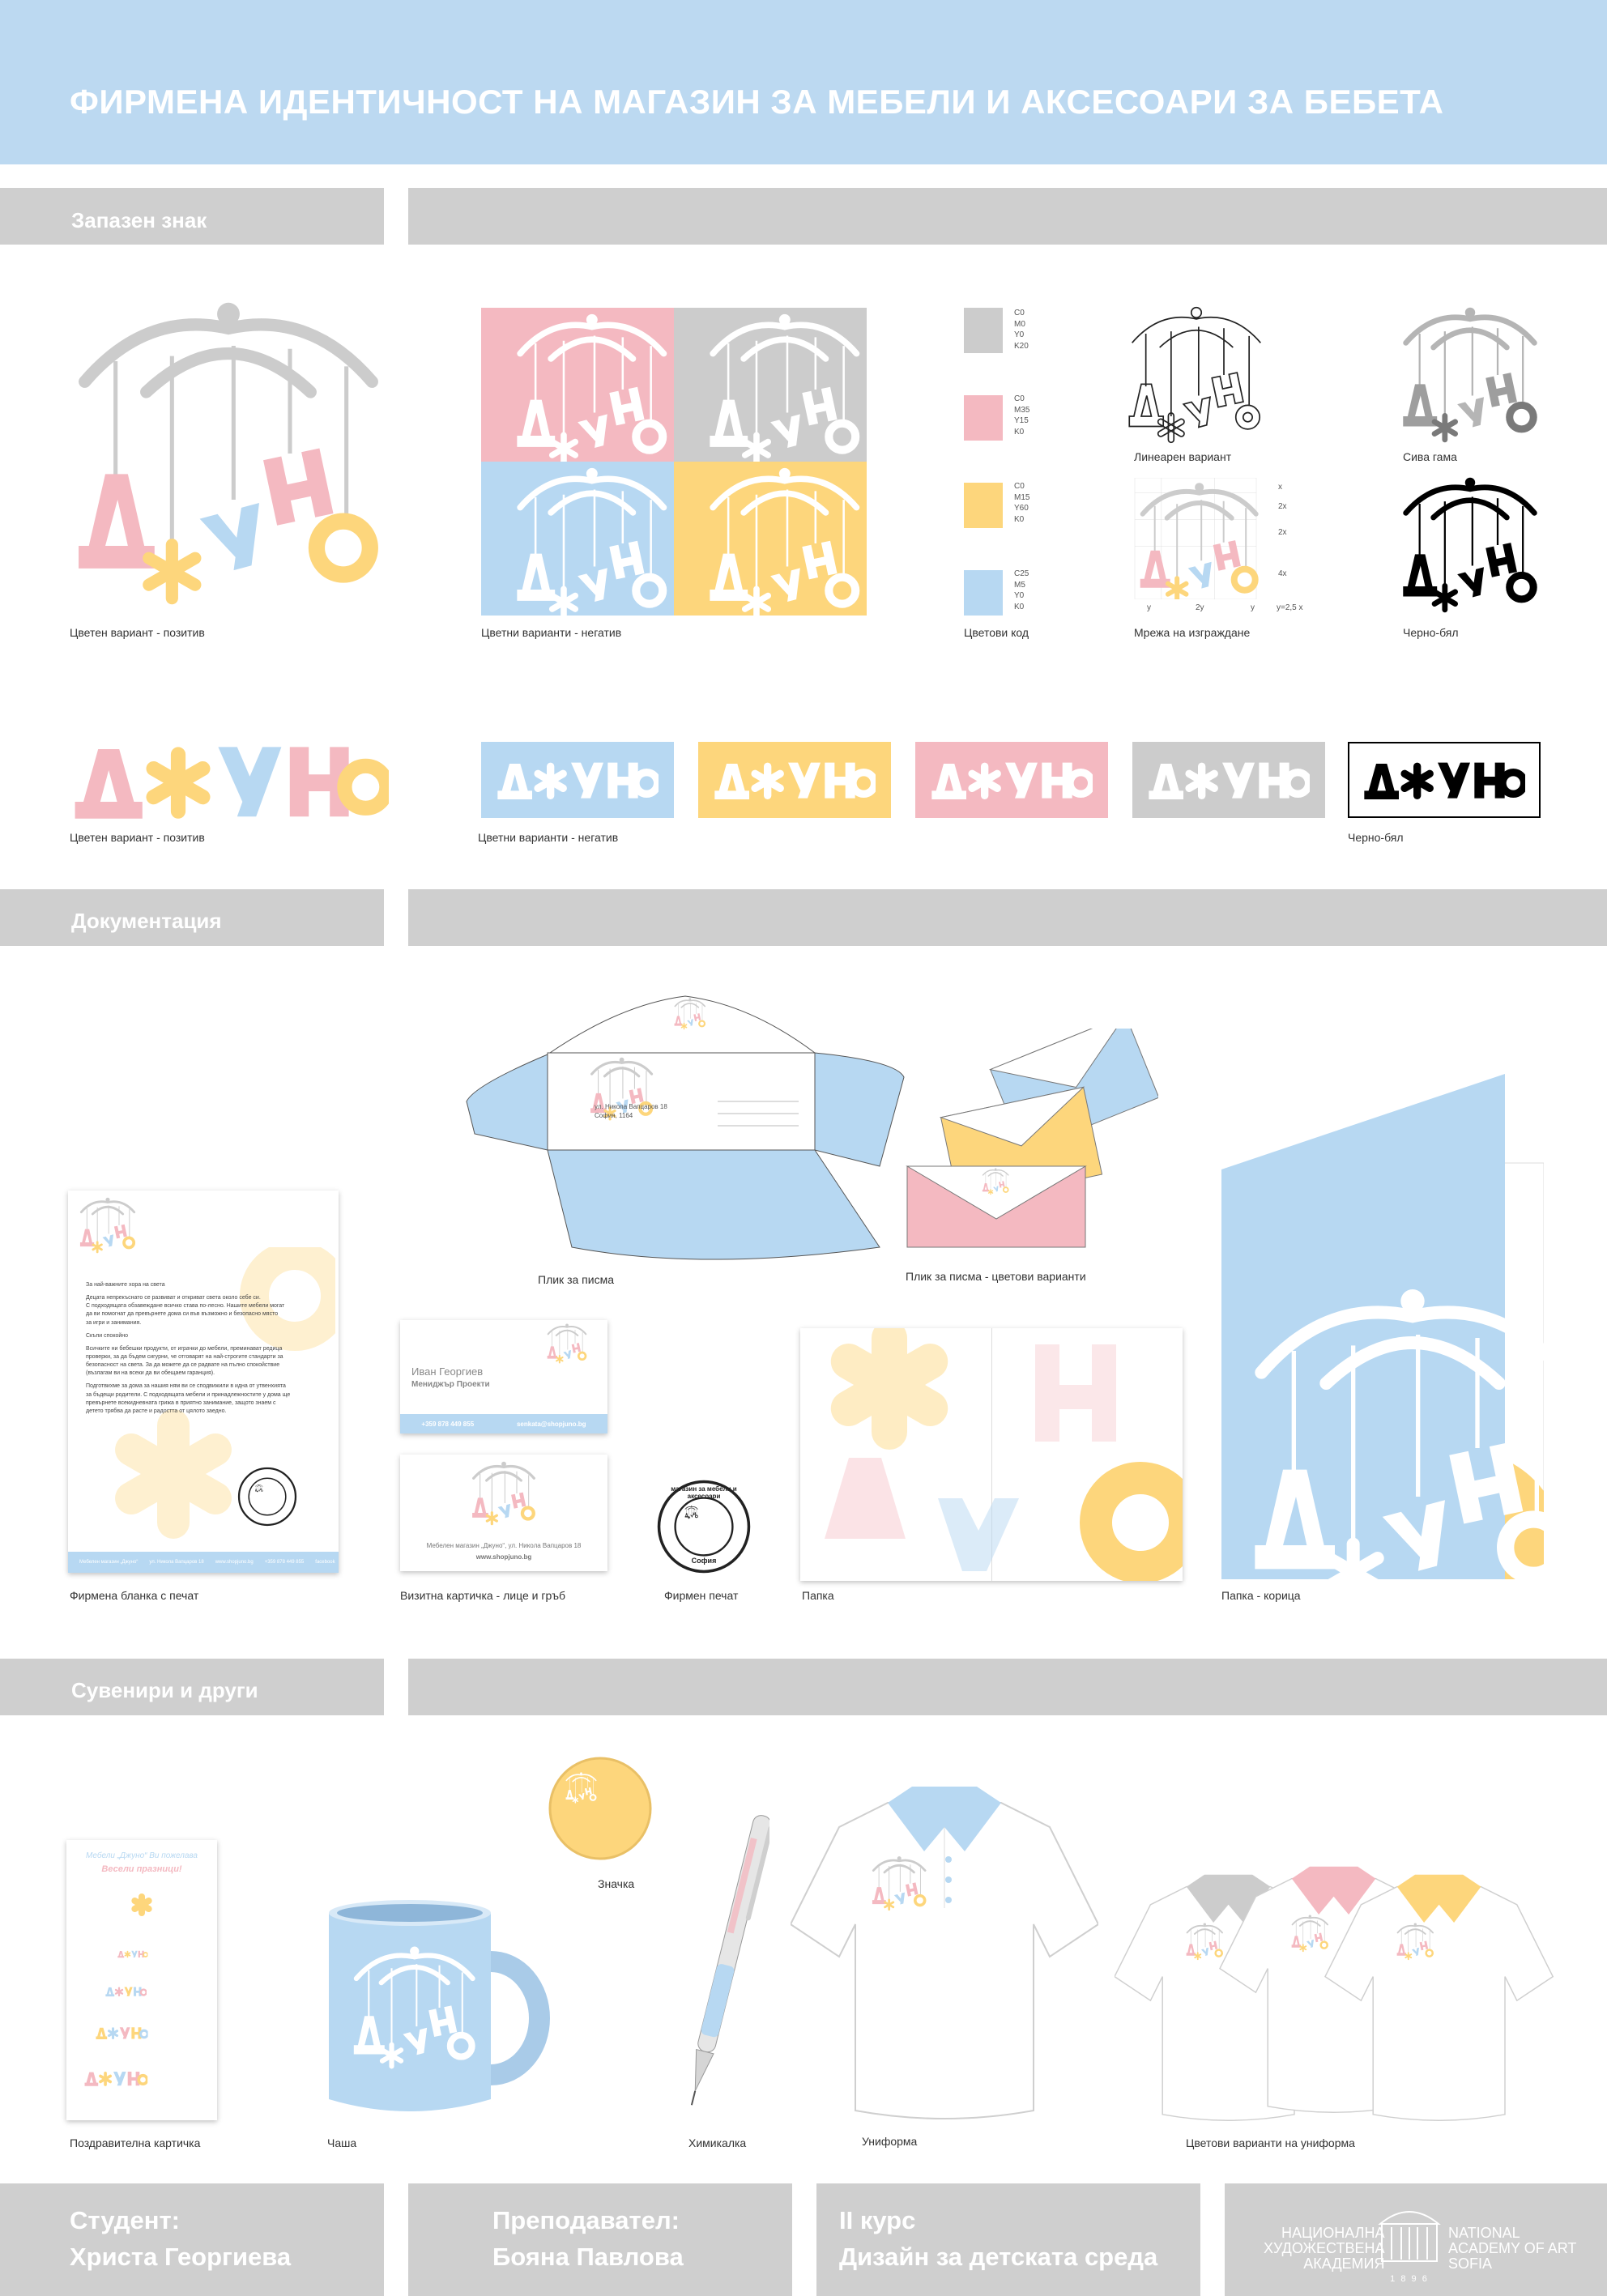  I want to click on caption-envelope: Плик за писма, so click(576, 1279).